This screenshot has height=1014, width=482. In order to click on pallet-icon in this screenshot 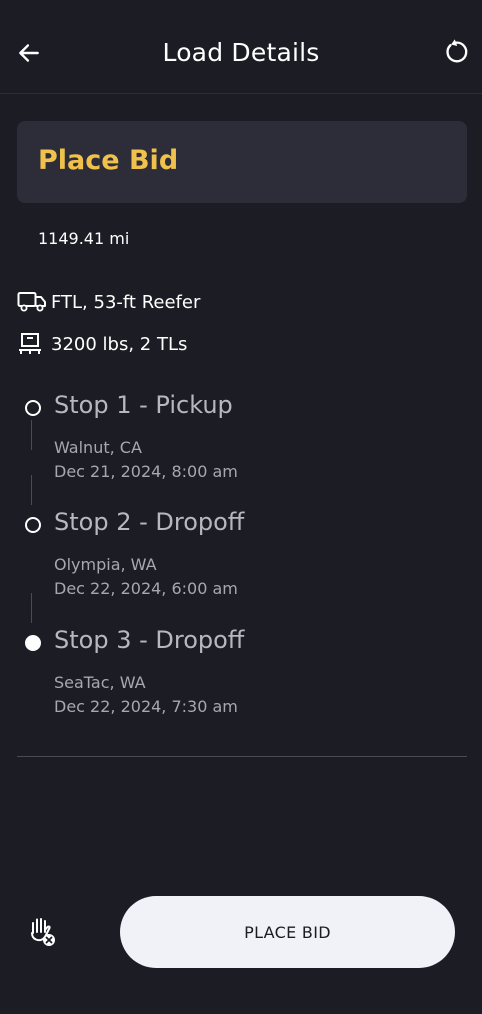, I will do `click(32, 344)`.